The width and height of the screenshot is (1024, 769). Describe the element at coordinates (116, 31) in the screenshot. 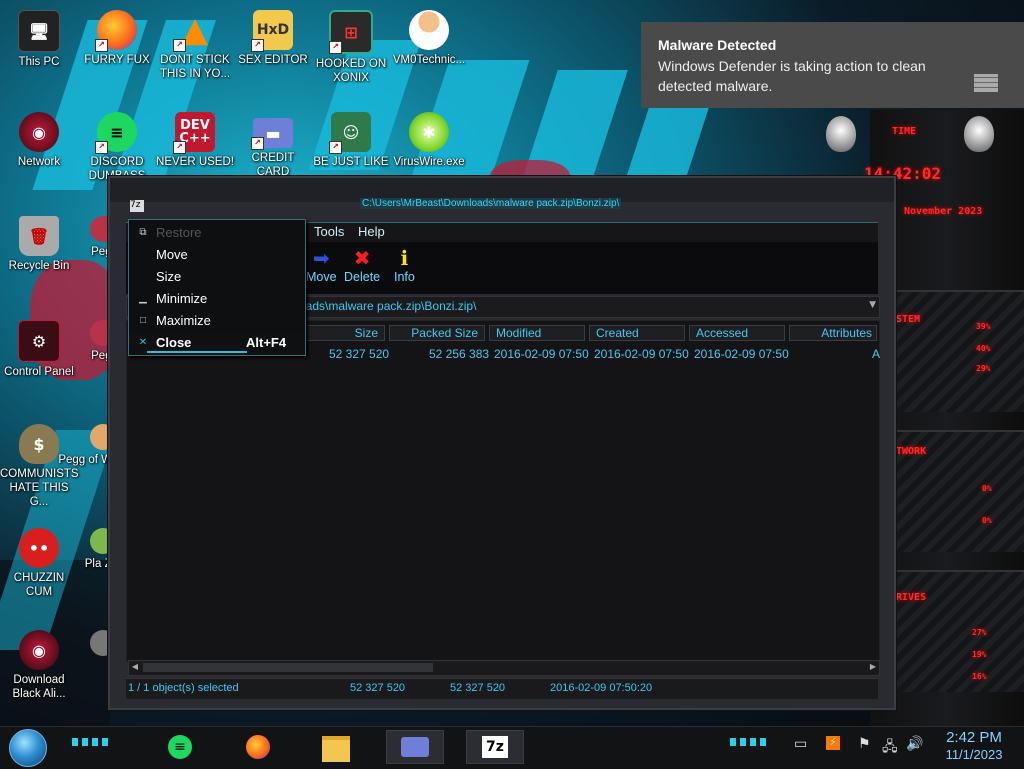

I see `firefox-icon: ↗` at that location.